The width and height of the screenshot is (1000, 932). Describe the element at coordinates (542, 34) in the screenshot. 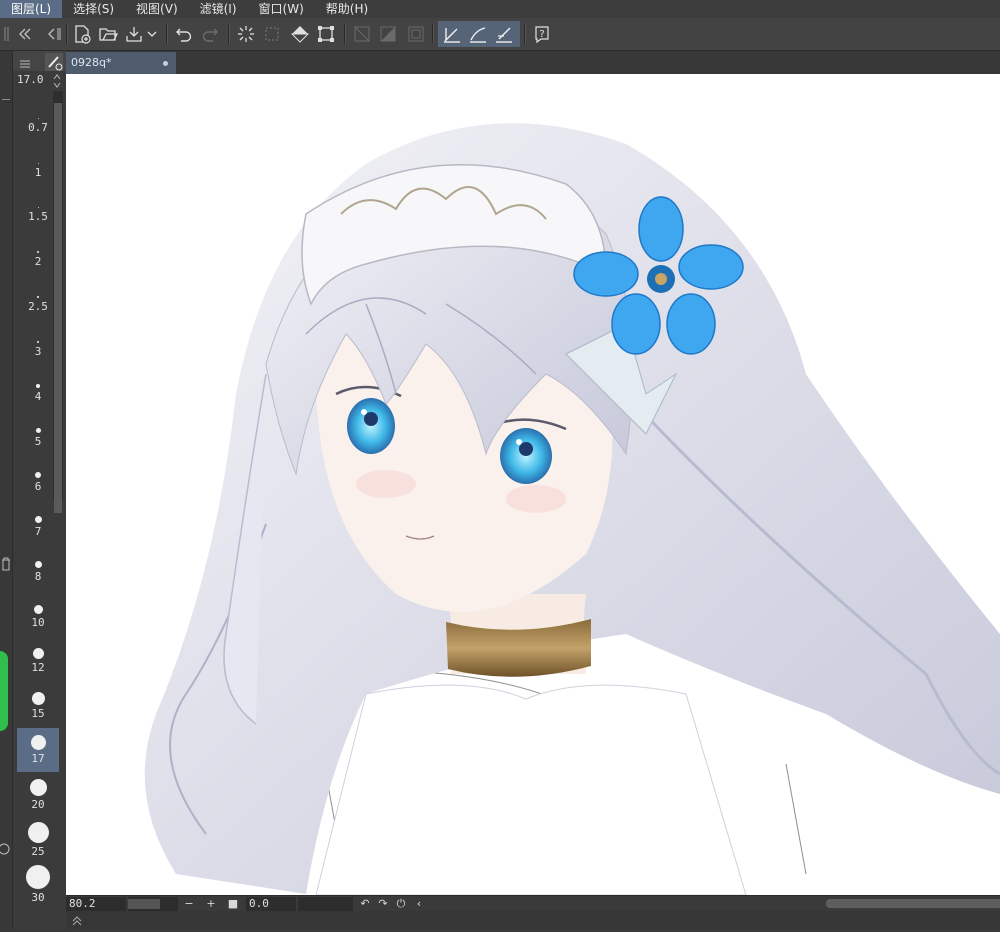

I see `help-icon: ?` at that location.